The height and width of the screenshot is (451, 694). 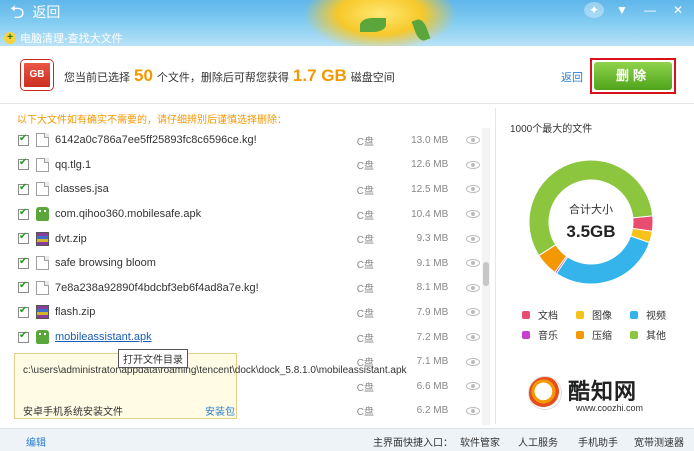 What do you see at coordinates (71, 39) in the screenshot?
I see `breadcrumb-text: 电脑清理-查找大文件` at bounding box center [71, 39].